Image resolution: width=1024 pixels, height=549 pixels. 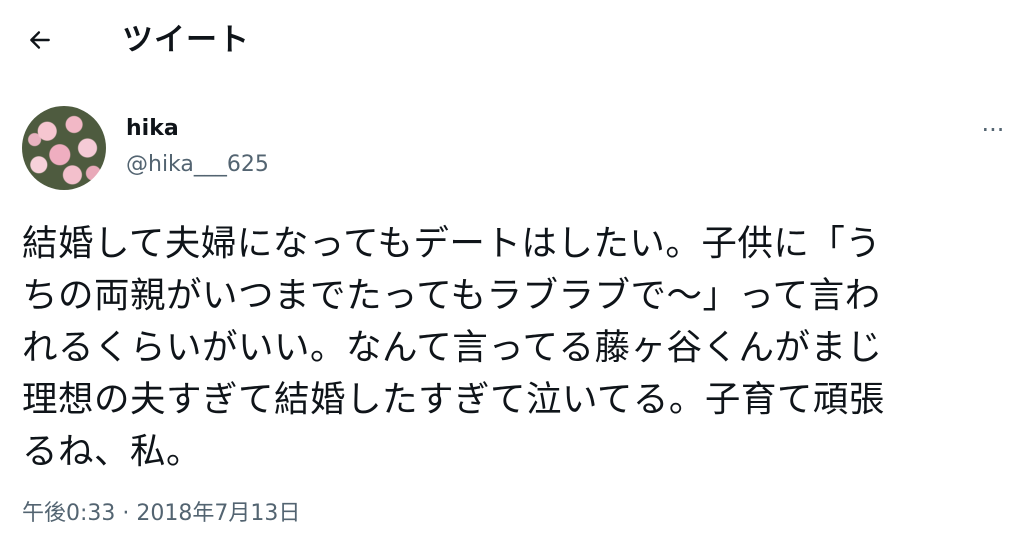 What do you see at coordinates (161, 514) in the screenshot?
I see `tweet-timestamp: 午後0:33 · 2018年7月13日` at bounding box center [161, 514].